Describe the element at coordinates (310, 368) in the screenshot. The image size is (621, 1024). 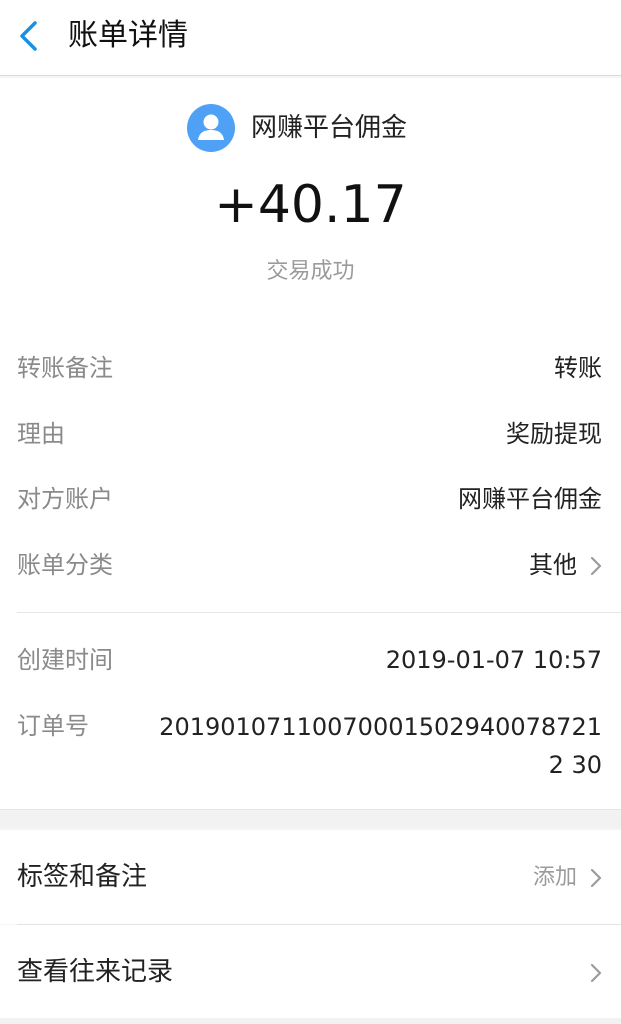
I see `detail-row-remark: 转账备注 转账` at that location.